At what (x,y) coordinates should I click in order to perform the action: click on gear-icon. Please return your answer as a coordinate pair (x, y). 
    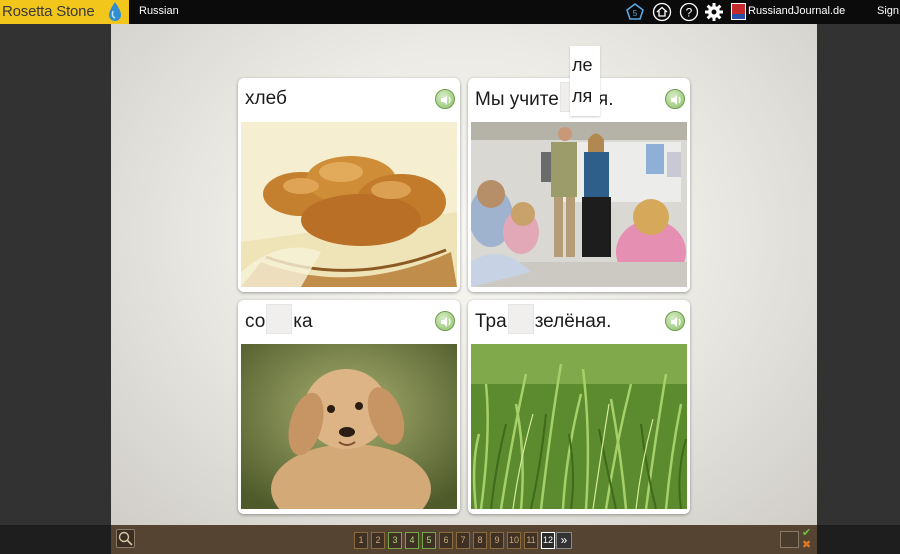
    Looking at the image, I should click on (714, 12).